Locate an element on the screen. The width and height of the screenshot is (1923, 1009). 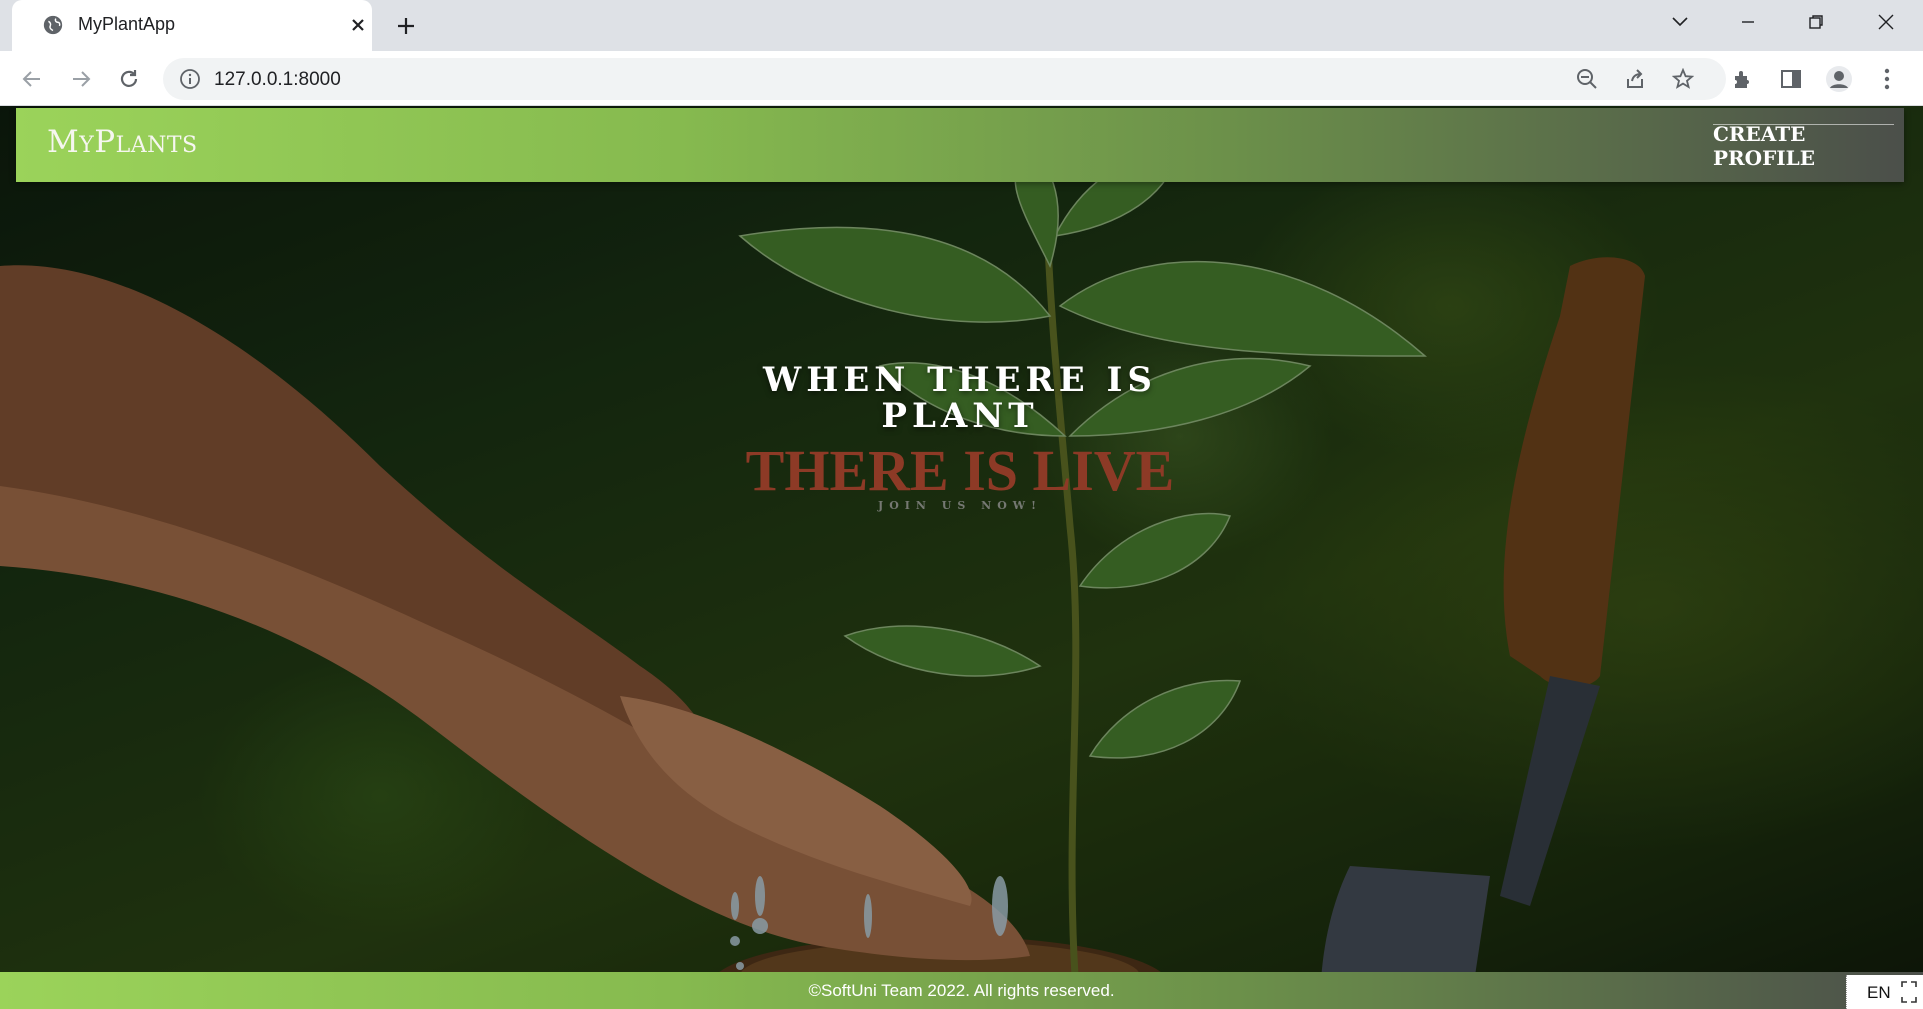
share-icon is located at coordinates (1635, 79).